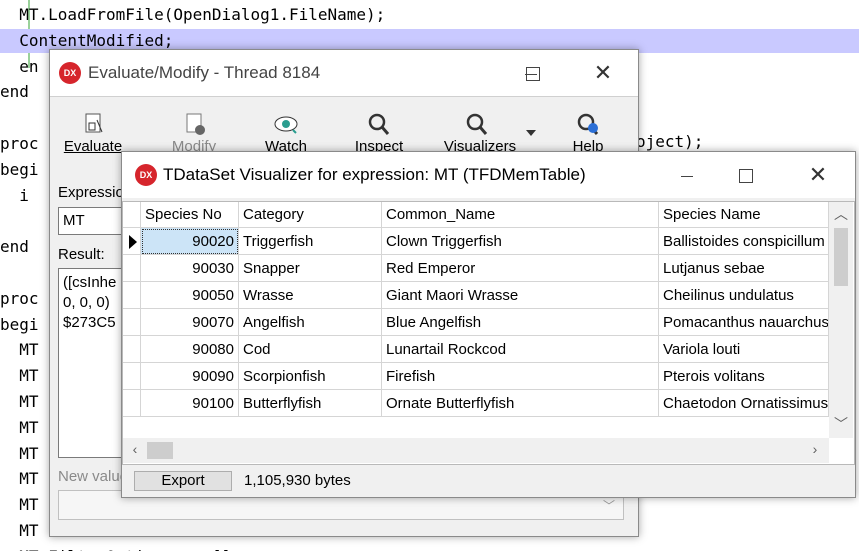  What do you see at coordinates (841, 320) in the screenshot?
I see `vertical-scrollbar: ︿ ﹀` at bounding box center [841, 320].